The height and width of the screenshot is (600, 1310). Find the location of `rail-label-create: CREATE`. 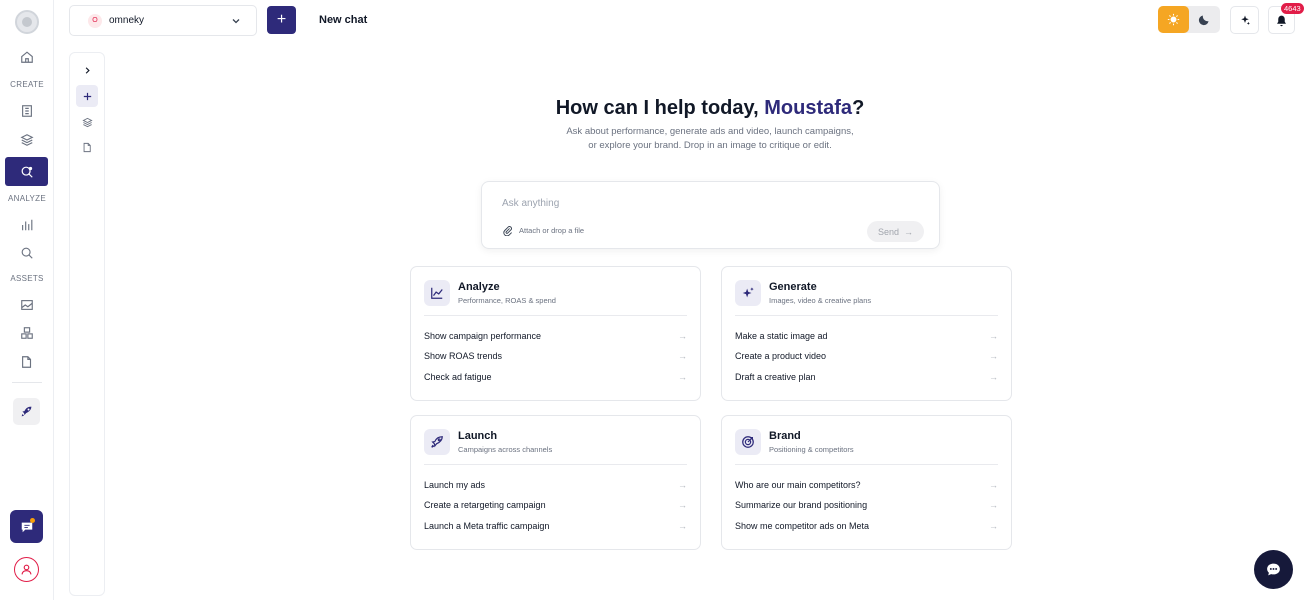

rail-label-create: CREATE is located at coordinates (27, 84).